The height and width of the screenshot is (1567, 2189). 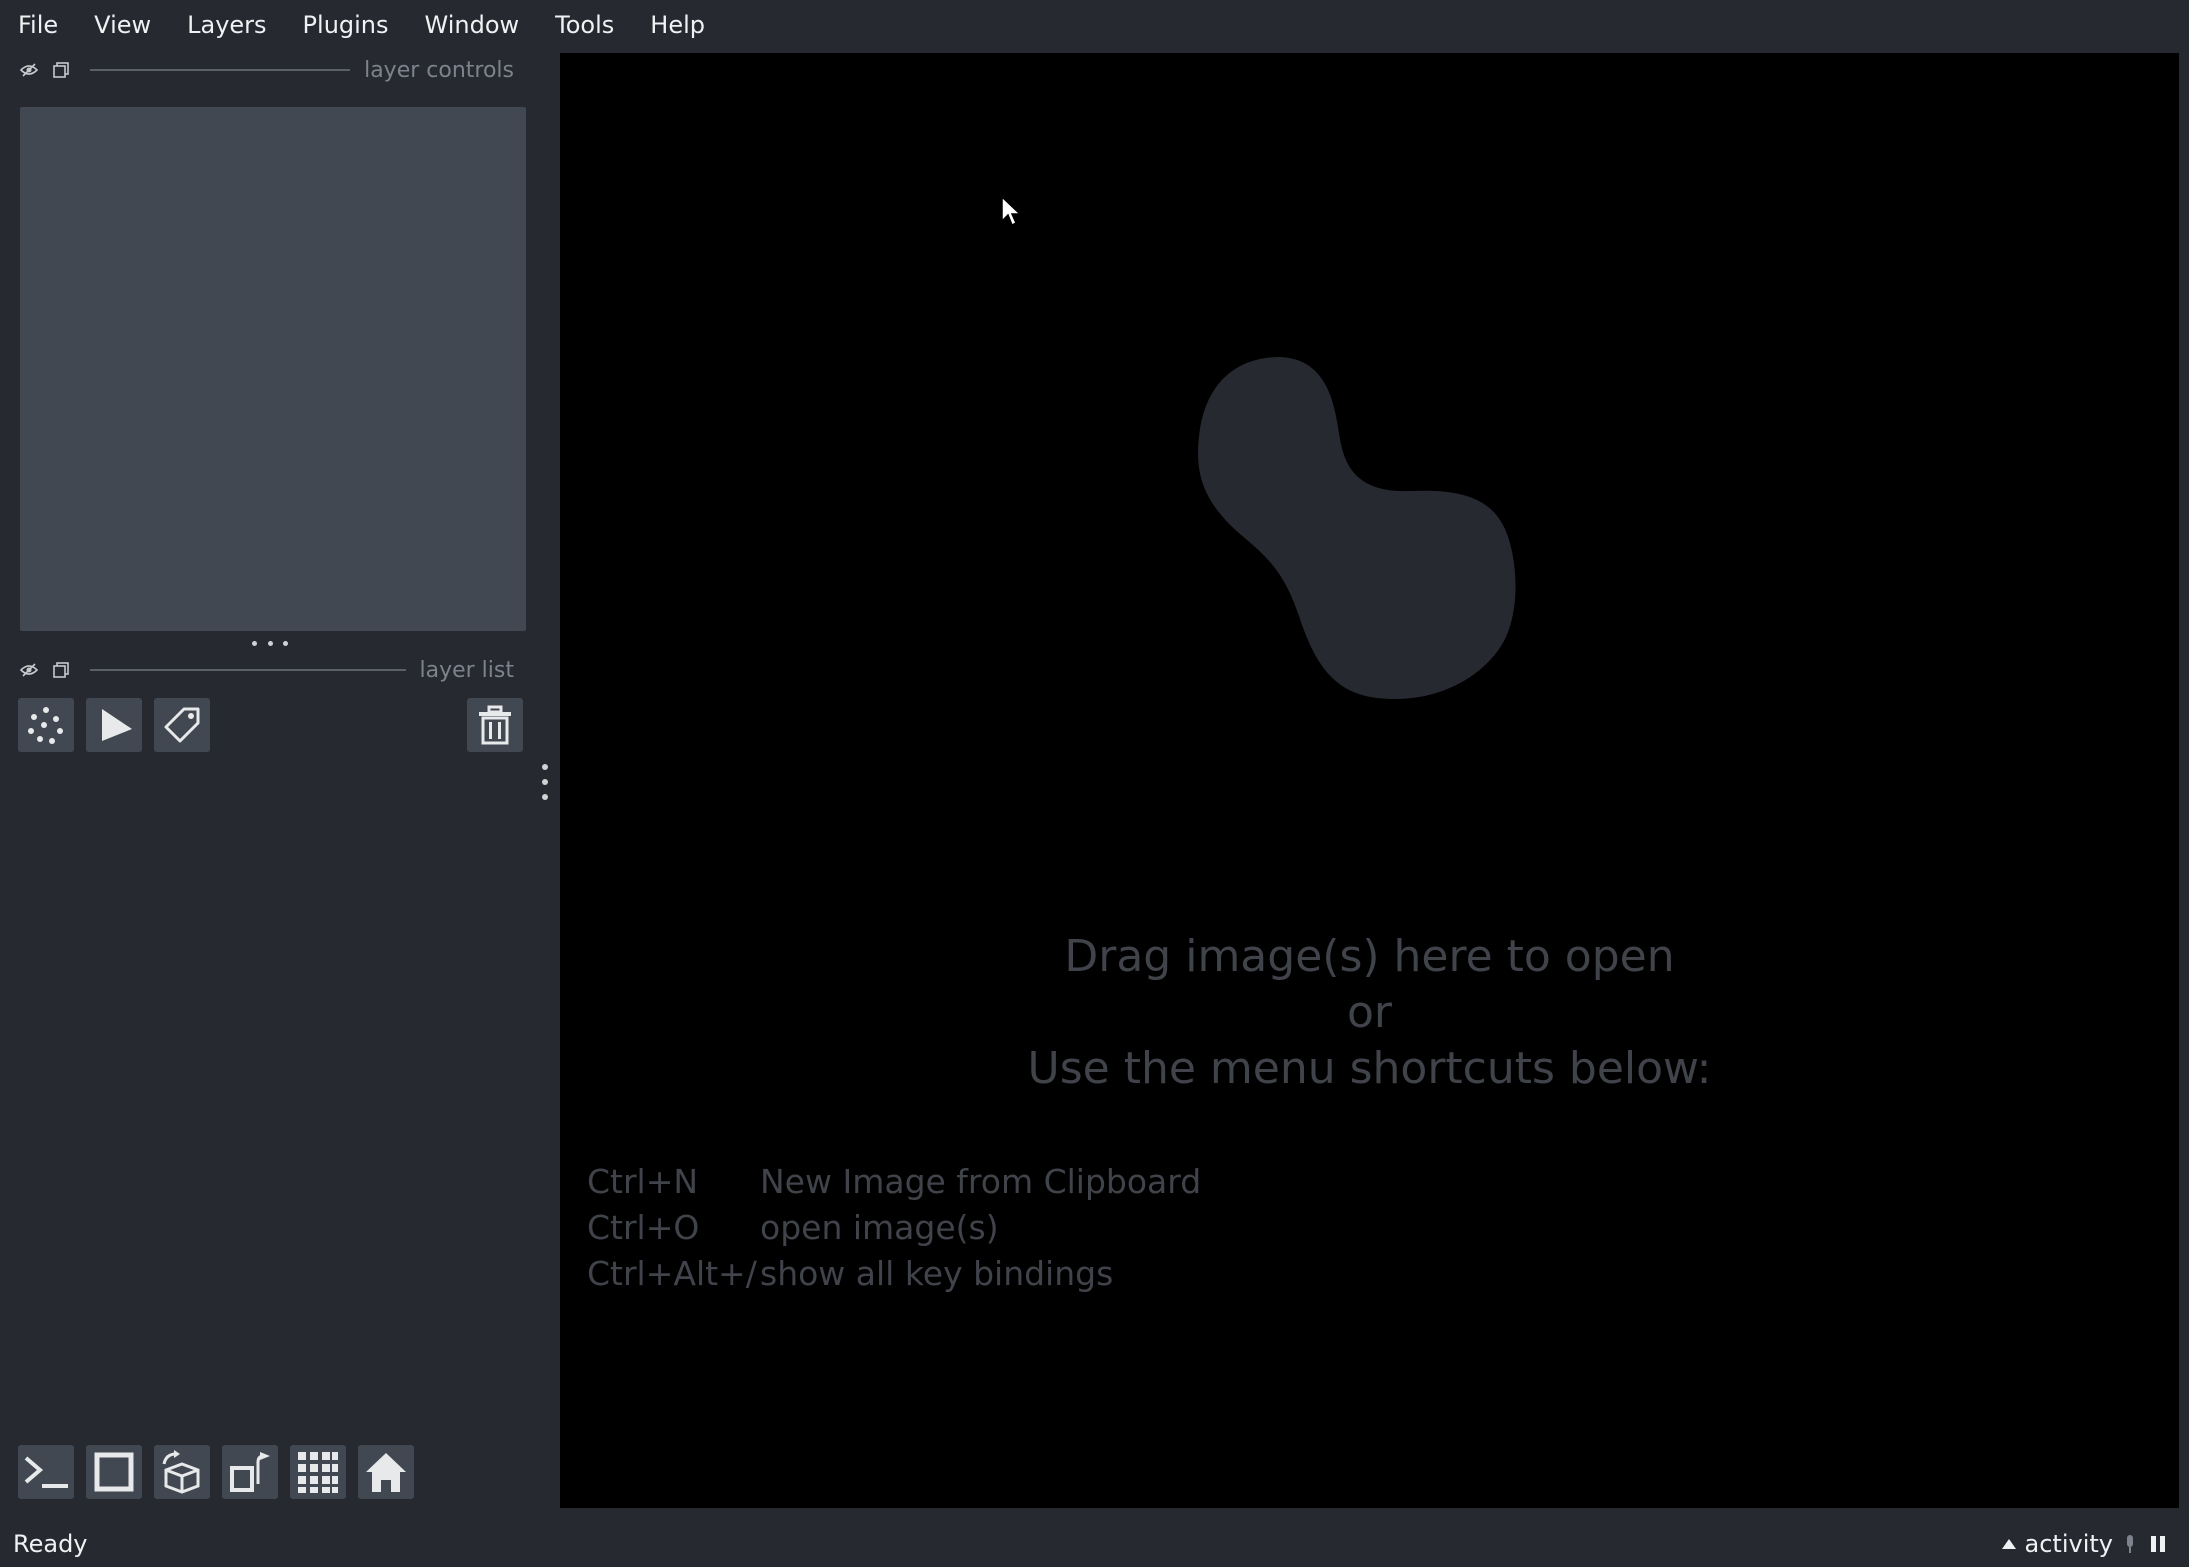 I want to click on status-text: Ready, so click(x=50, y=1543).